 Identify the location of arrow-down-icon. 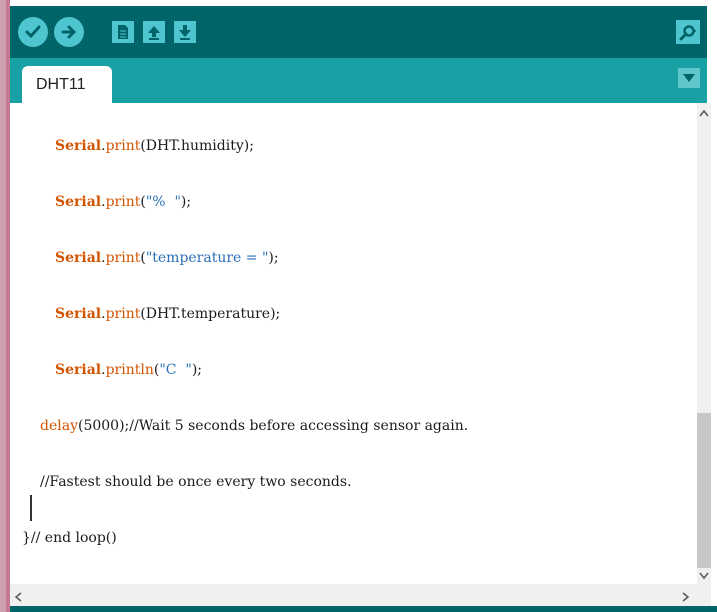
(185, 32).